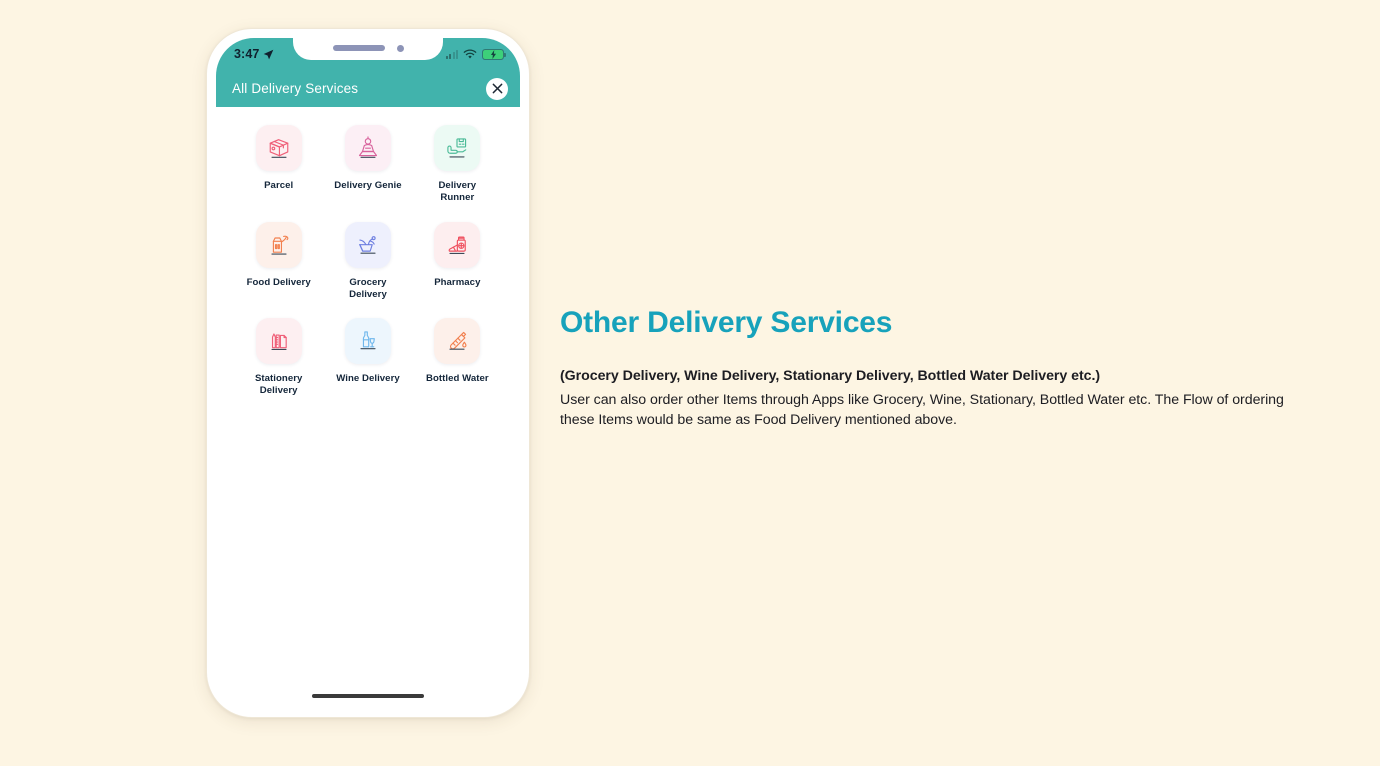 The width and height of the screenshot is (1380, 766). Describe the element at coordinates (368, 379) in the screenshot. I see `service-label: Wine Delivery` at that location.